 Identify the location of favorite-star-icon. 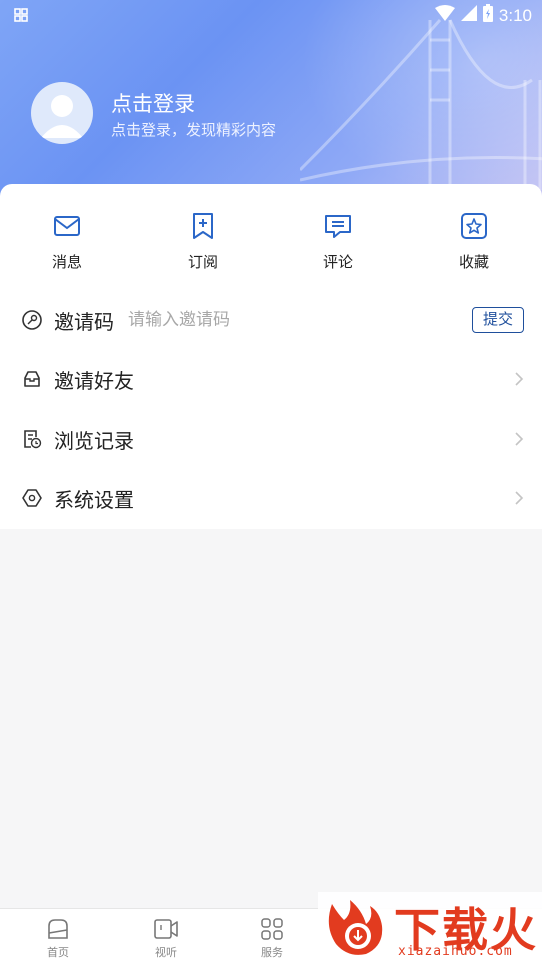
(474, 226).